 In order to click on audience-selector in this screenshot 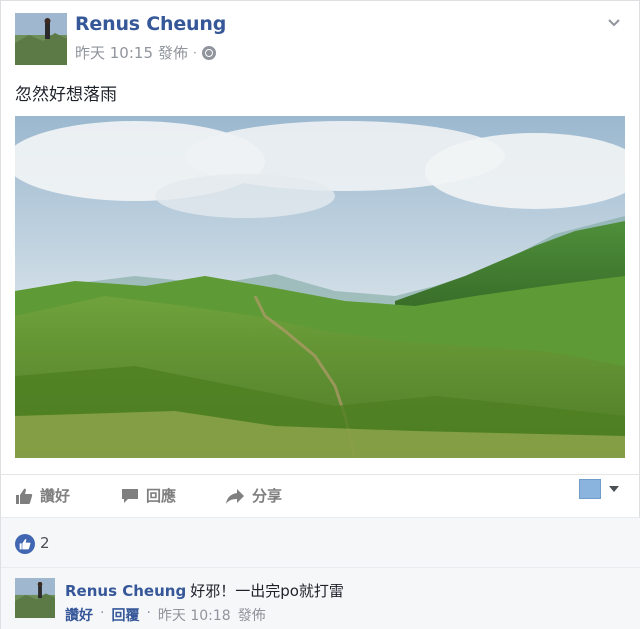, I will do `click(599, 489)`.